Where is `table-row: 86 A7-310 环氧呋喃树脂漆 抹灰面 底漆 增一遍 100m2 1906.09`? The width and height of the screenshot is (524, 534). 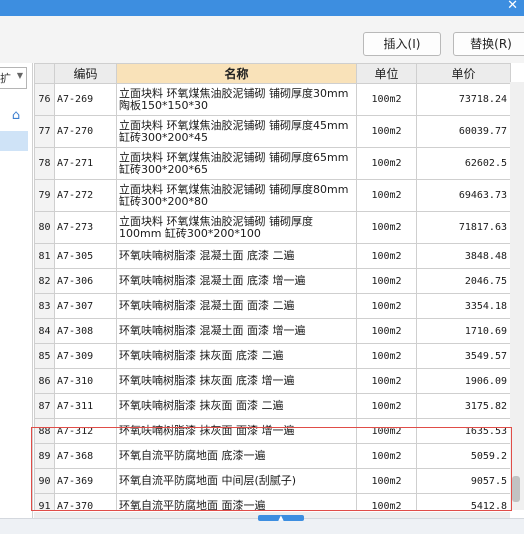 table-row: 86 A7-310 环氧呋喃树脂漆 抹灰面 底漆 增一遍 100m2 1906.09 is located at coordinates (272, 381).